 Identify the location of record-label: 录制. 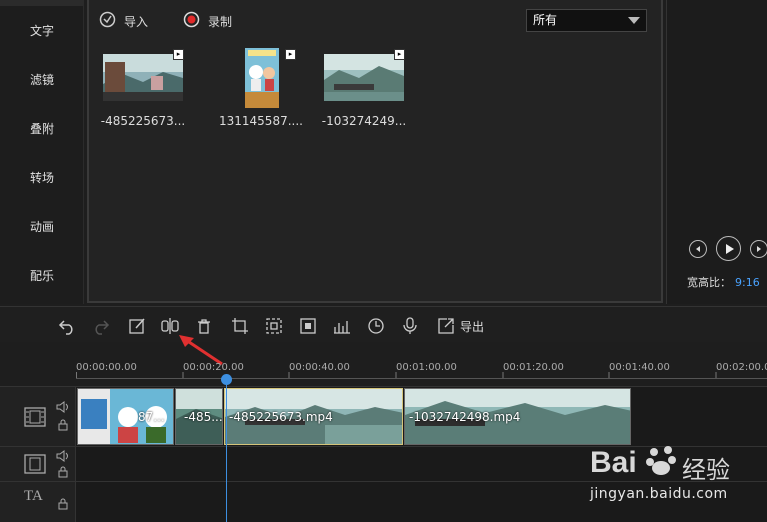
(220, 21).